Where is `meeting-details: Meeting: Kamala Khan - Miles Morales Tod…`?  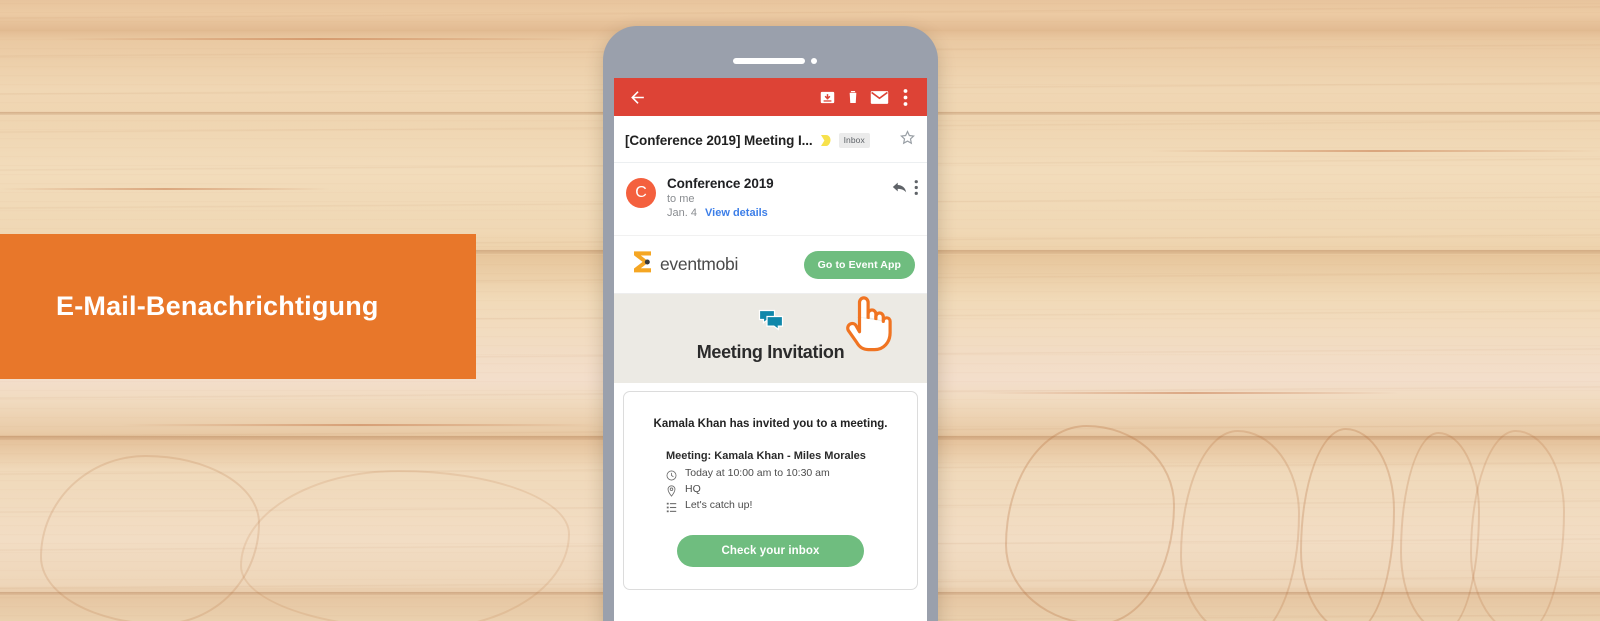 meeting-details: Meeting: Kamala Khan - Miles Morales Tod… is located at coordinates (770, 471).